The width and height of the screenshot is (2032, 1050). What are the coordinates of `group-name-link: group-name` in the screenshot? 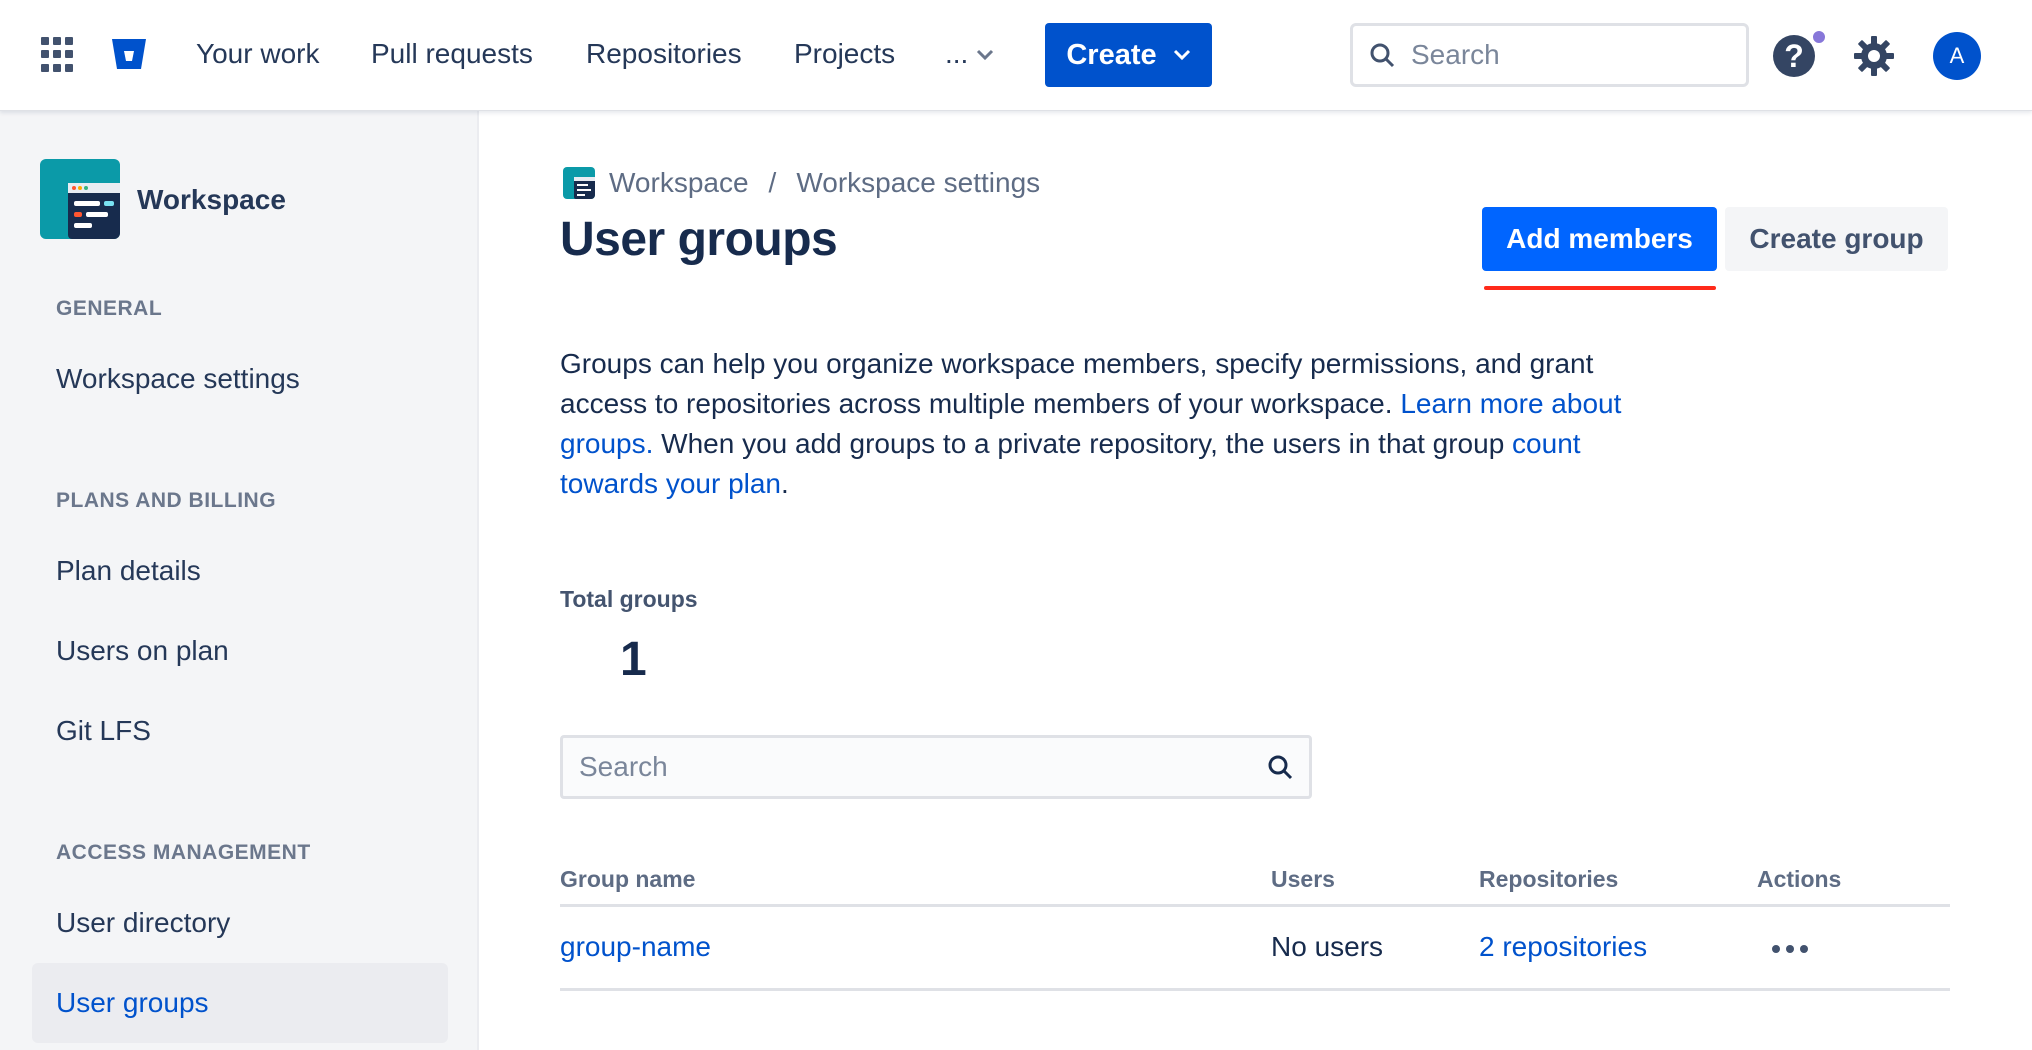 It's located at (635, 947).